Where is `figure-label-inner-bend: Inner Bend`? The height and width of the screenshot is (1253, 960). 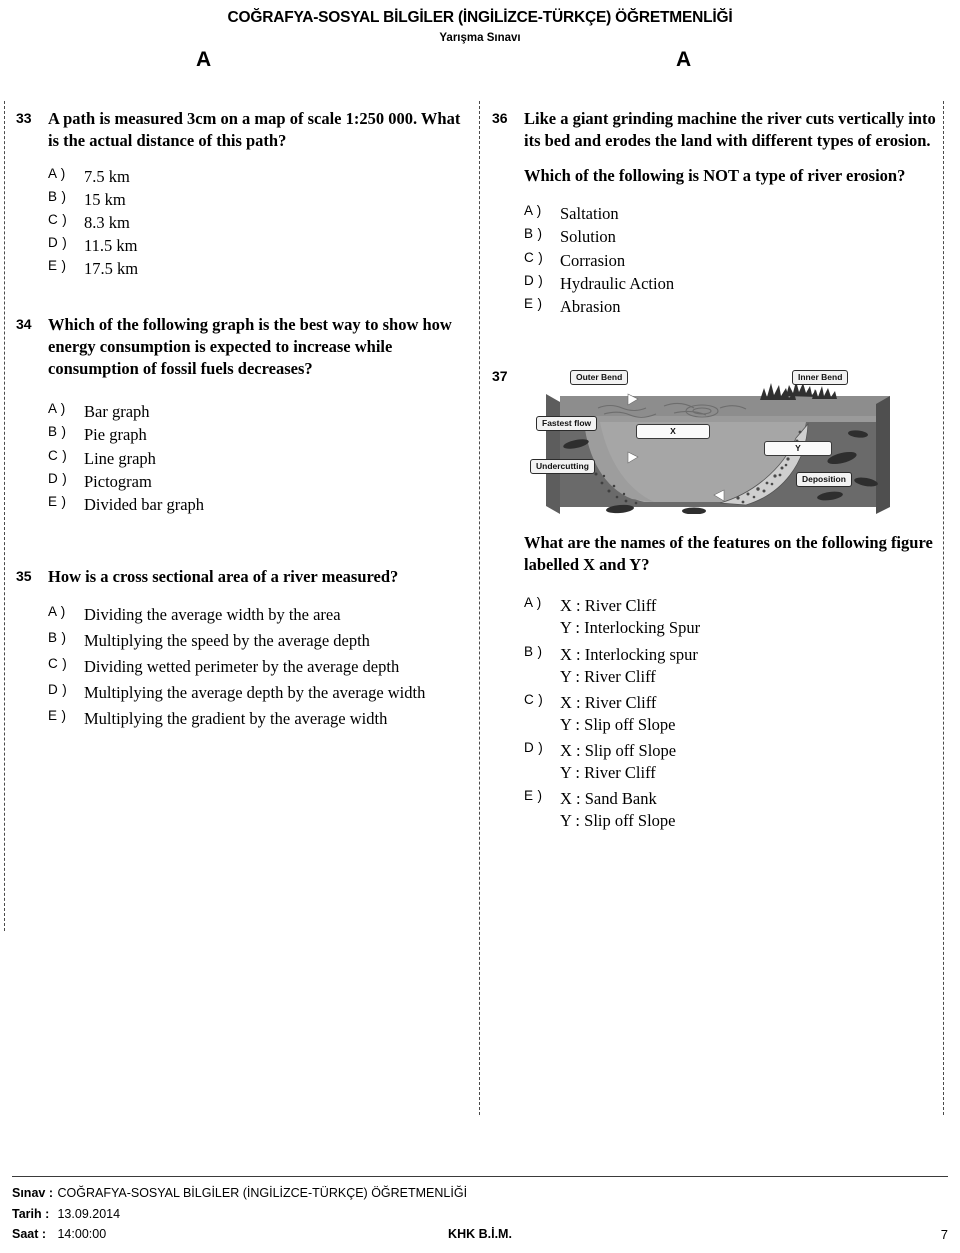
figure-label-inner-bend: Inner Bend is located at coordinates (820, 377).